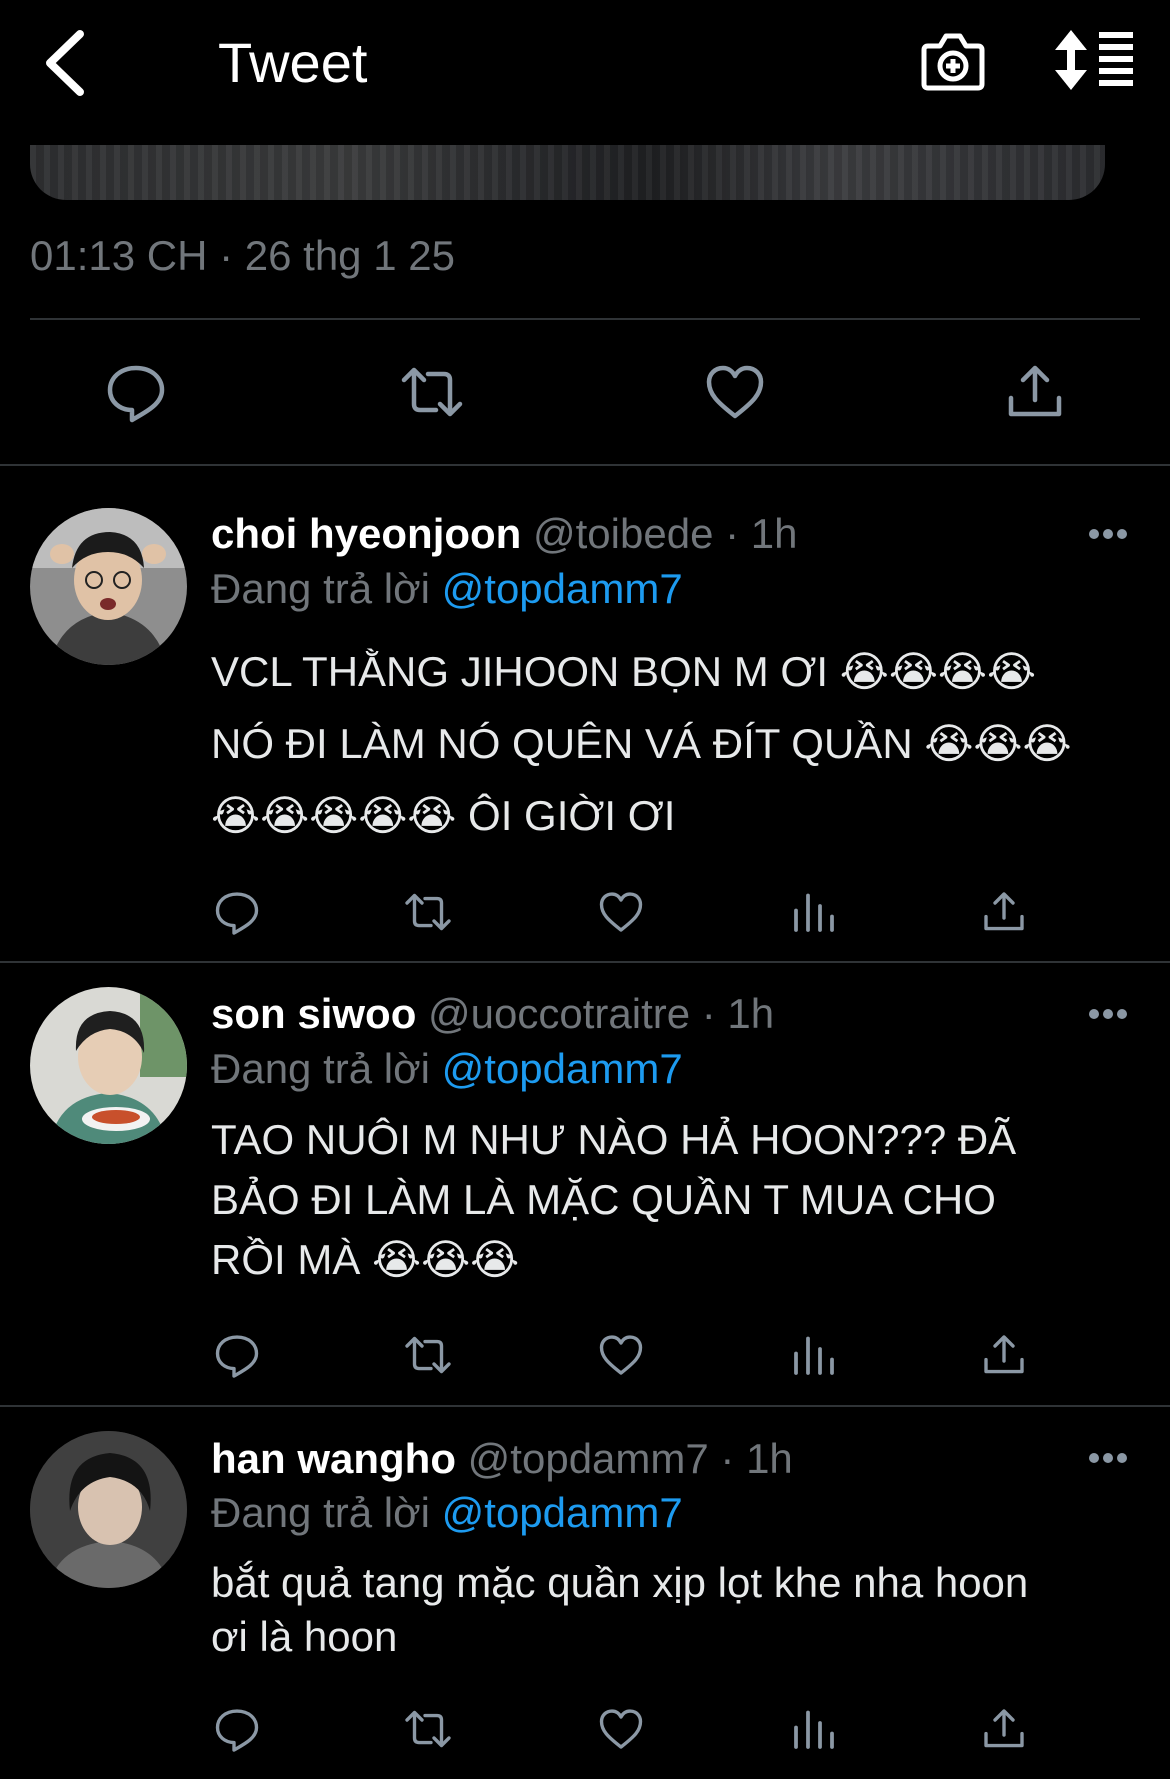 The height and width of the screenshot is (1779, 1170). Describe the element at coordinates (623, 533) in the screenshot. I see `username: @toibede` at that location.